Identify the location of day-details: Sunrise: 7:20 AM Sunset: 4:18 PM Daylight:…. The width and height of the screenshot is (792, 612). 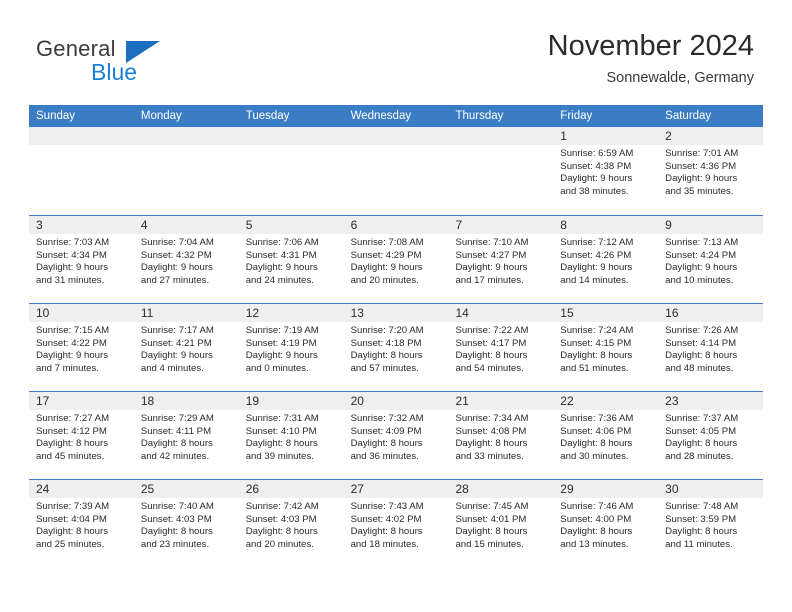
(396, 348).